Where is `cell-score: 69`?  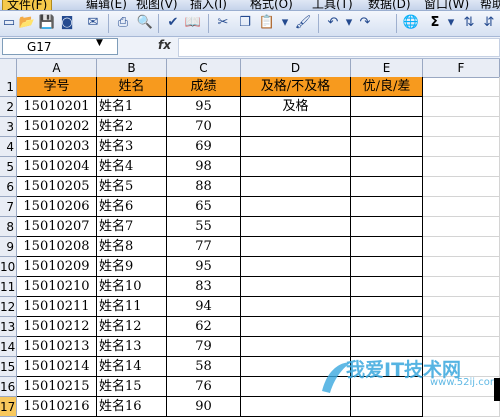 cell-score: 69 is located at coordinates (204, 147).